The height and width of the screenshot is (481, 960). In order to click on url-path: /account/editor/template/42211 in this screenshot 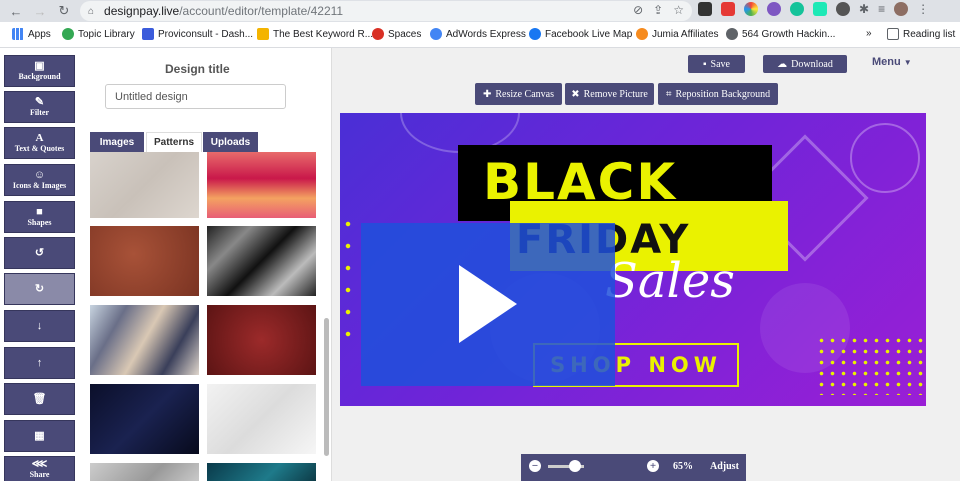, I will do `click(261, 11)`.